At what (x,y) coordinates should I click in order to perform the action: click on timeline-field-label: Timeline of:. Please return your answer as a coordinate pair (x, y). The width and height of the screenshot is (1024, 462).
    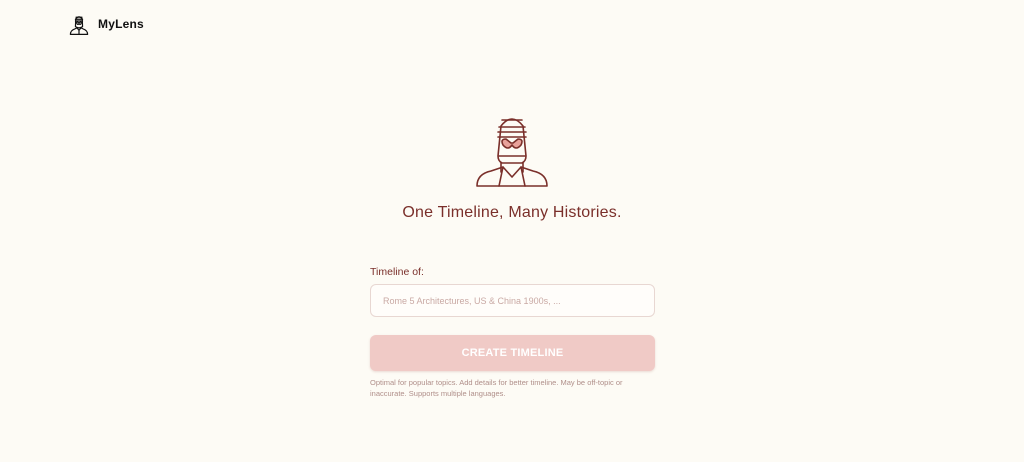
    Looking at the image, I should click on (397, 272).